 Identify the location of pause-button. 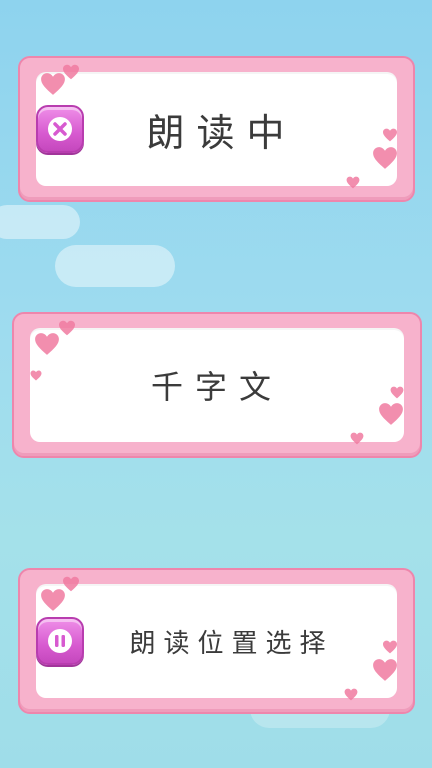
(60, 641).